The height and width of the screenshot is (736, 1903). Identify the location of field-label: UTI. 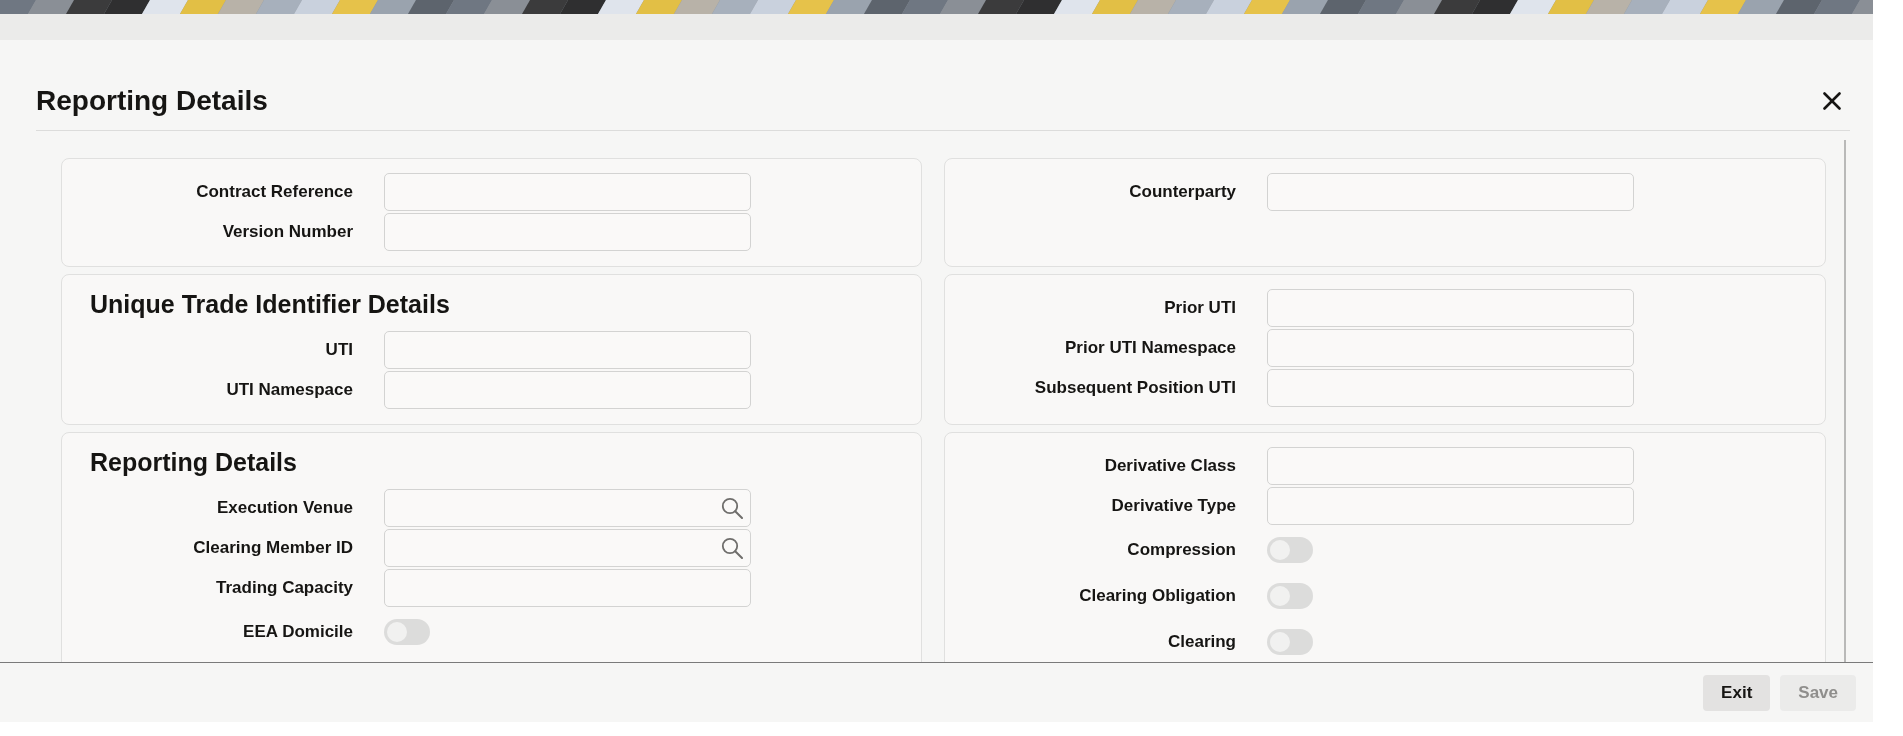
(339, 350).